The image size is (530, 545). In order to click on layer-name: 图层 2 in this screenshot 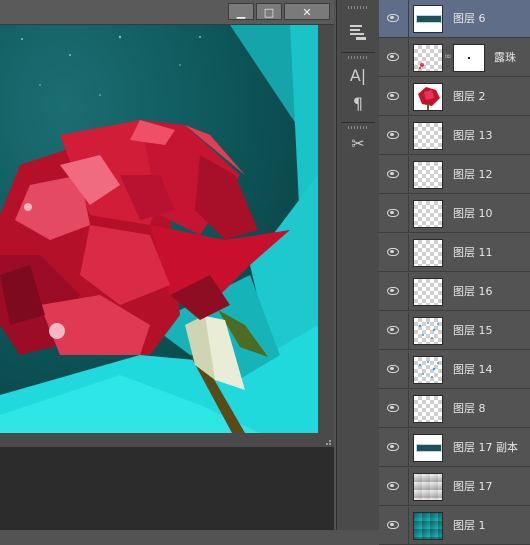, I will do `click(469, 96)`.